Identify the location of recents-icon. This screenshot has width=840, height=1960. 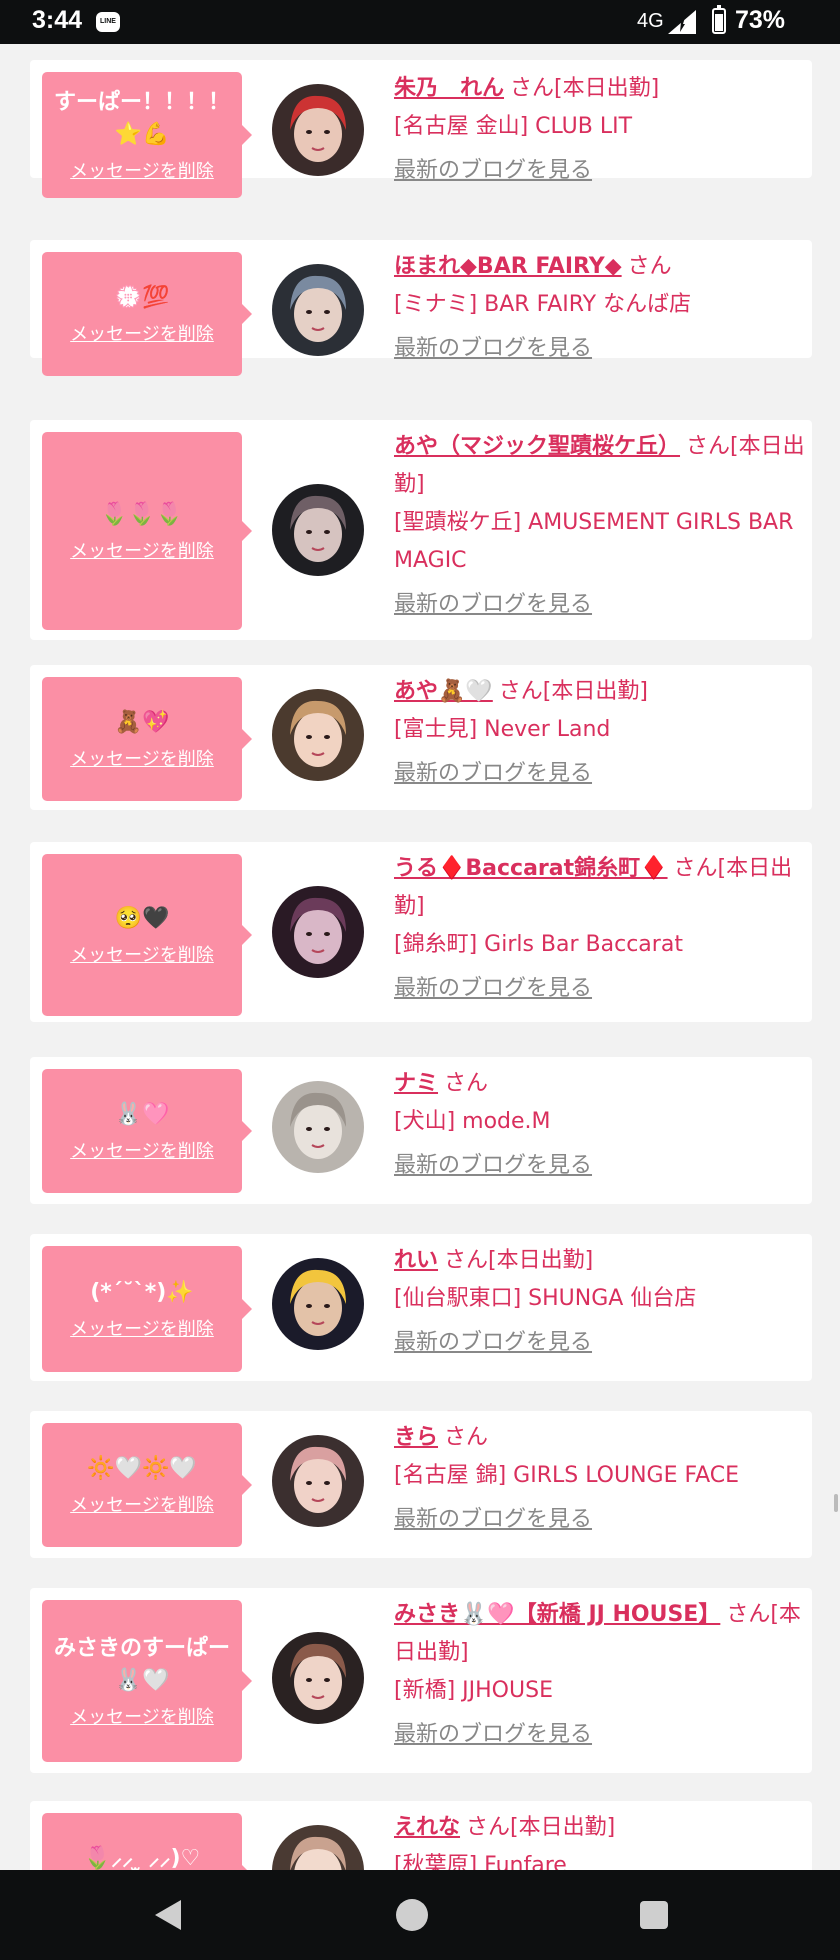
(654, 1915).